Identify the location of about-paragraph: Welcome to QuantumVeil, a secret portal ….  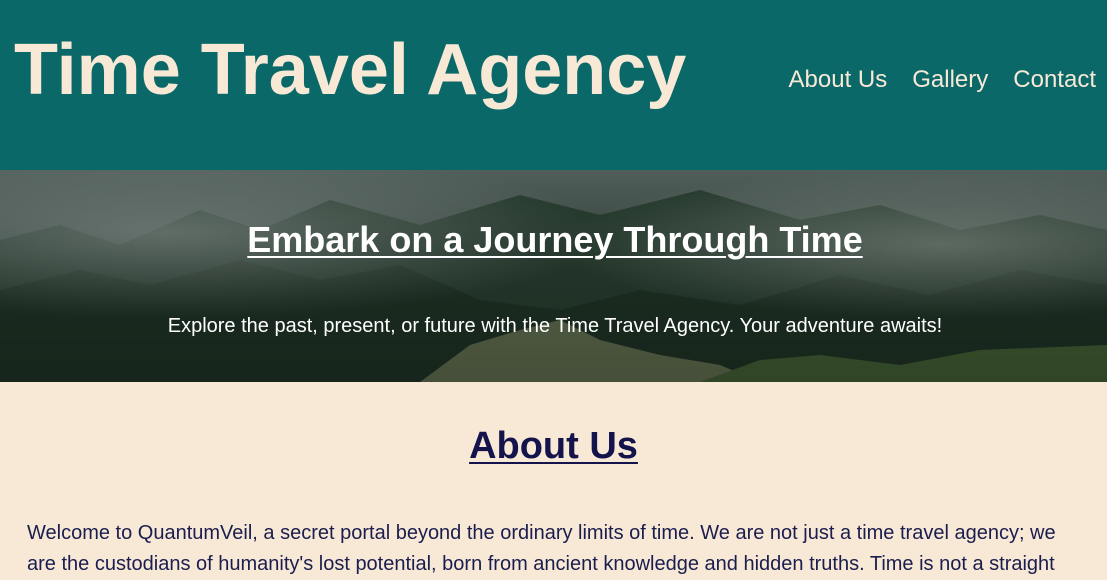
(541, 548).